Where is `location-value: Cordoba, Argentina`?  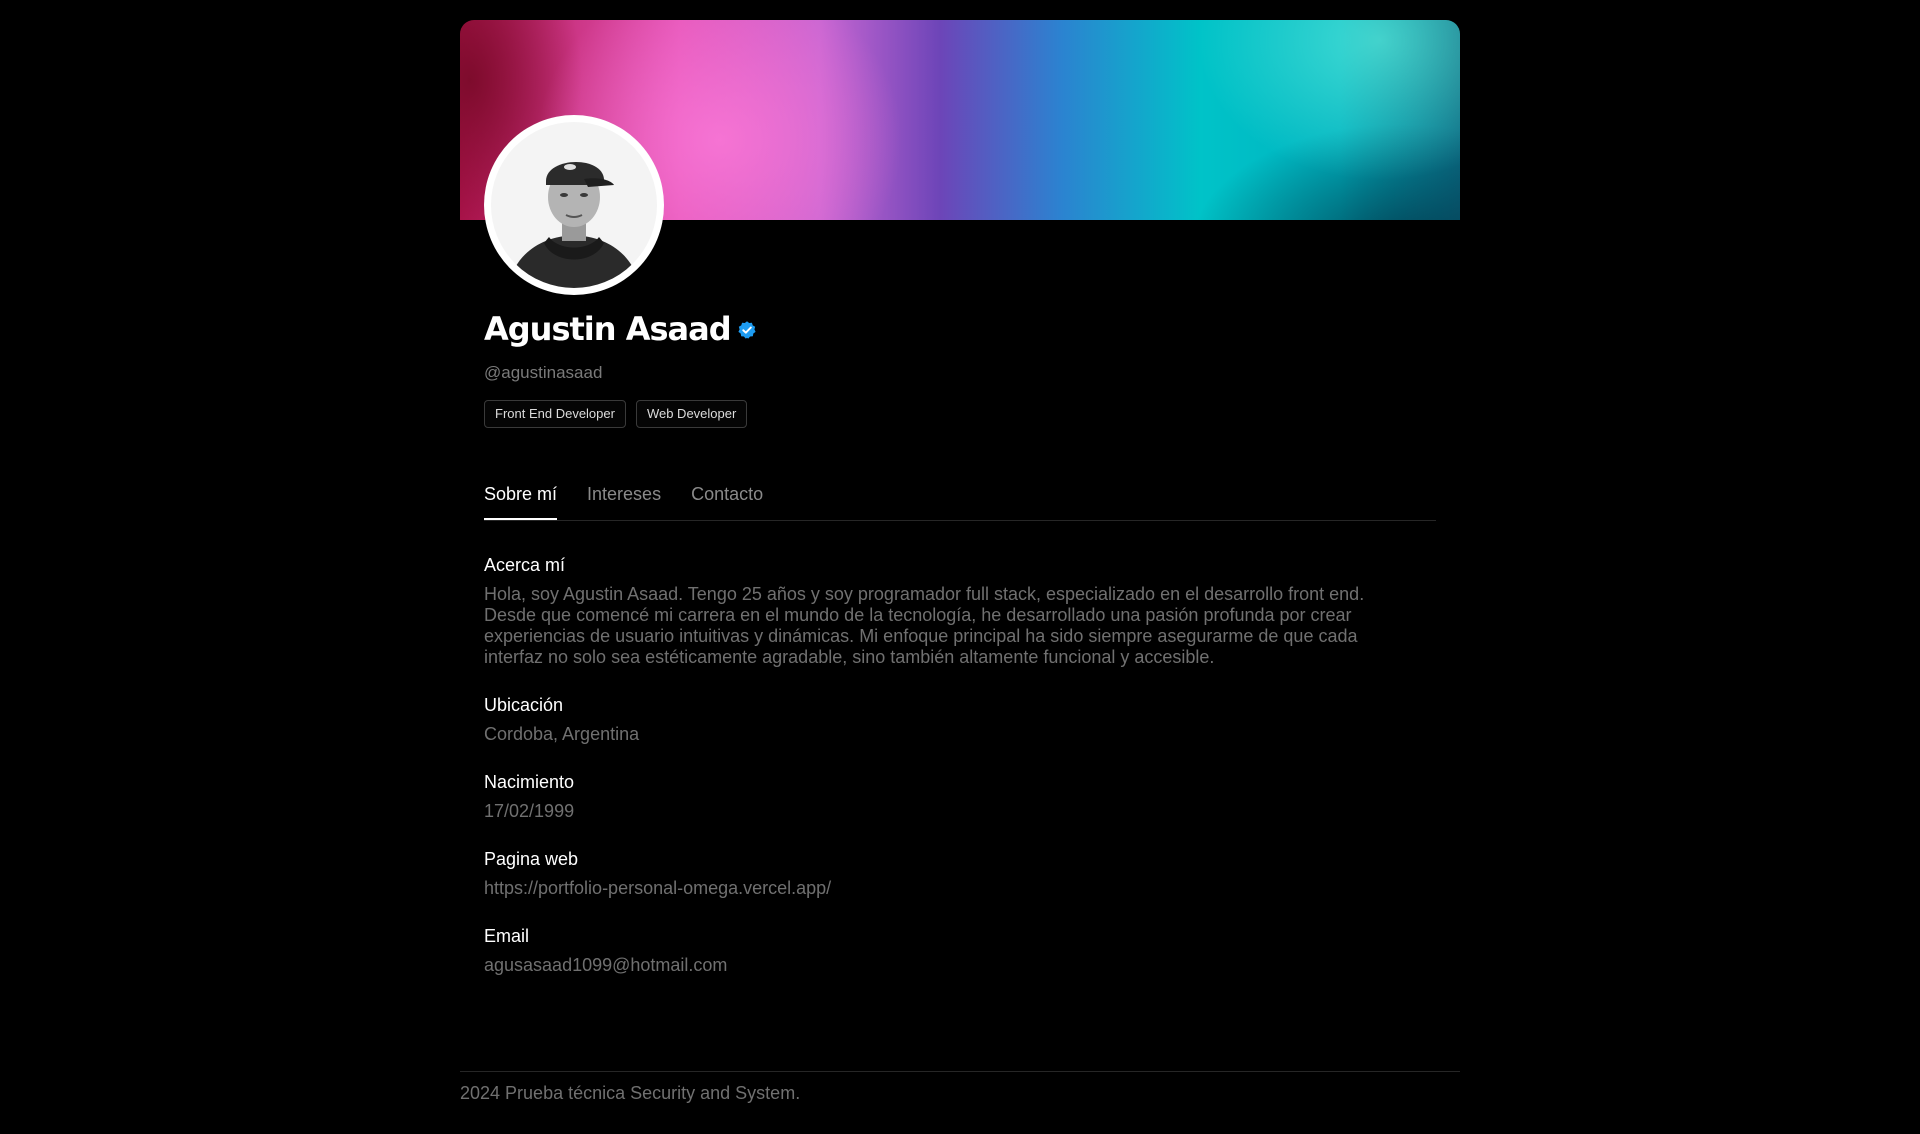 location-value: Cordoba, Argentina is located at coordinates (562, 734).